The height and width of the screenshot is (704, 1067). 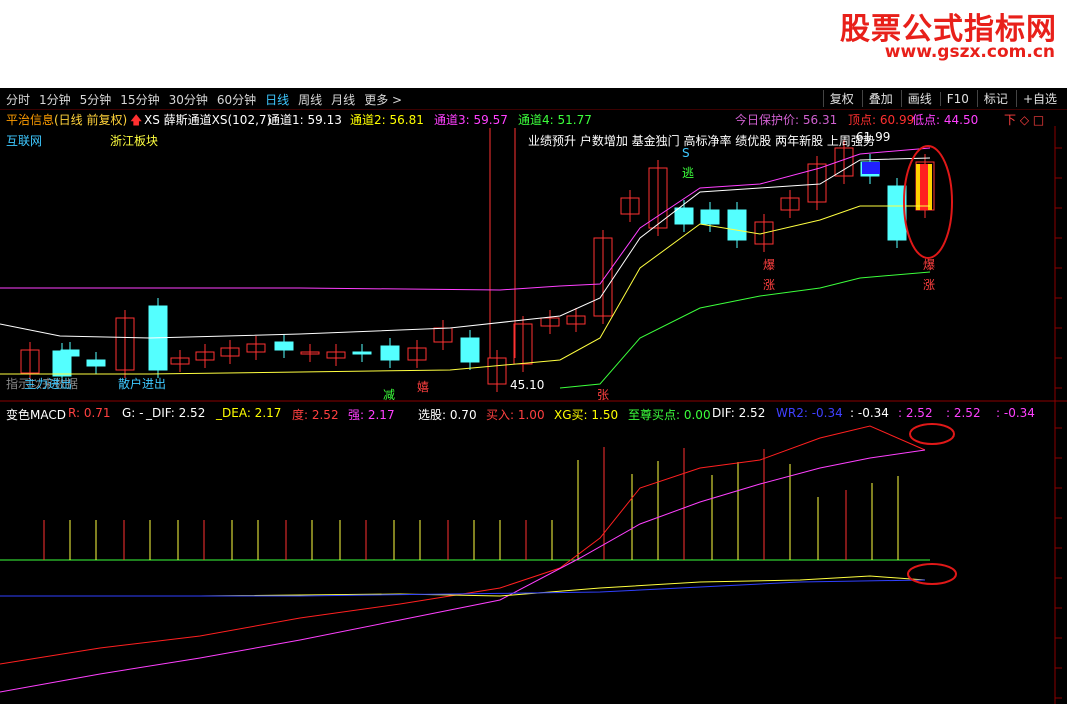 I want to click on tag-internet: 互联网, so click(x=24, y=140).